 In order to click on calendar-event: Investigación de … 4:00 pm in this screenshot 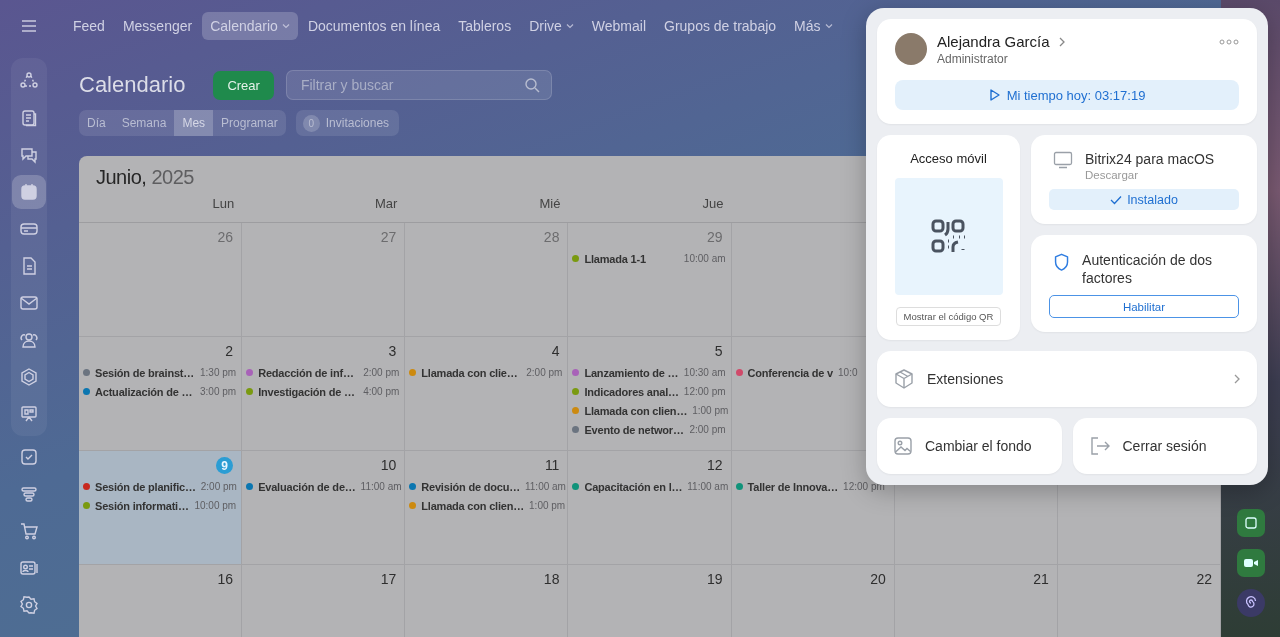, I will do `click(324, 391)`.